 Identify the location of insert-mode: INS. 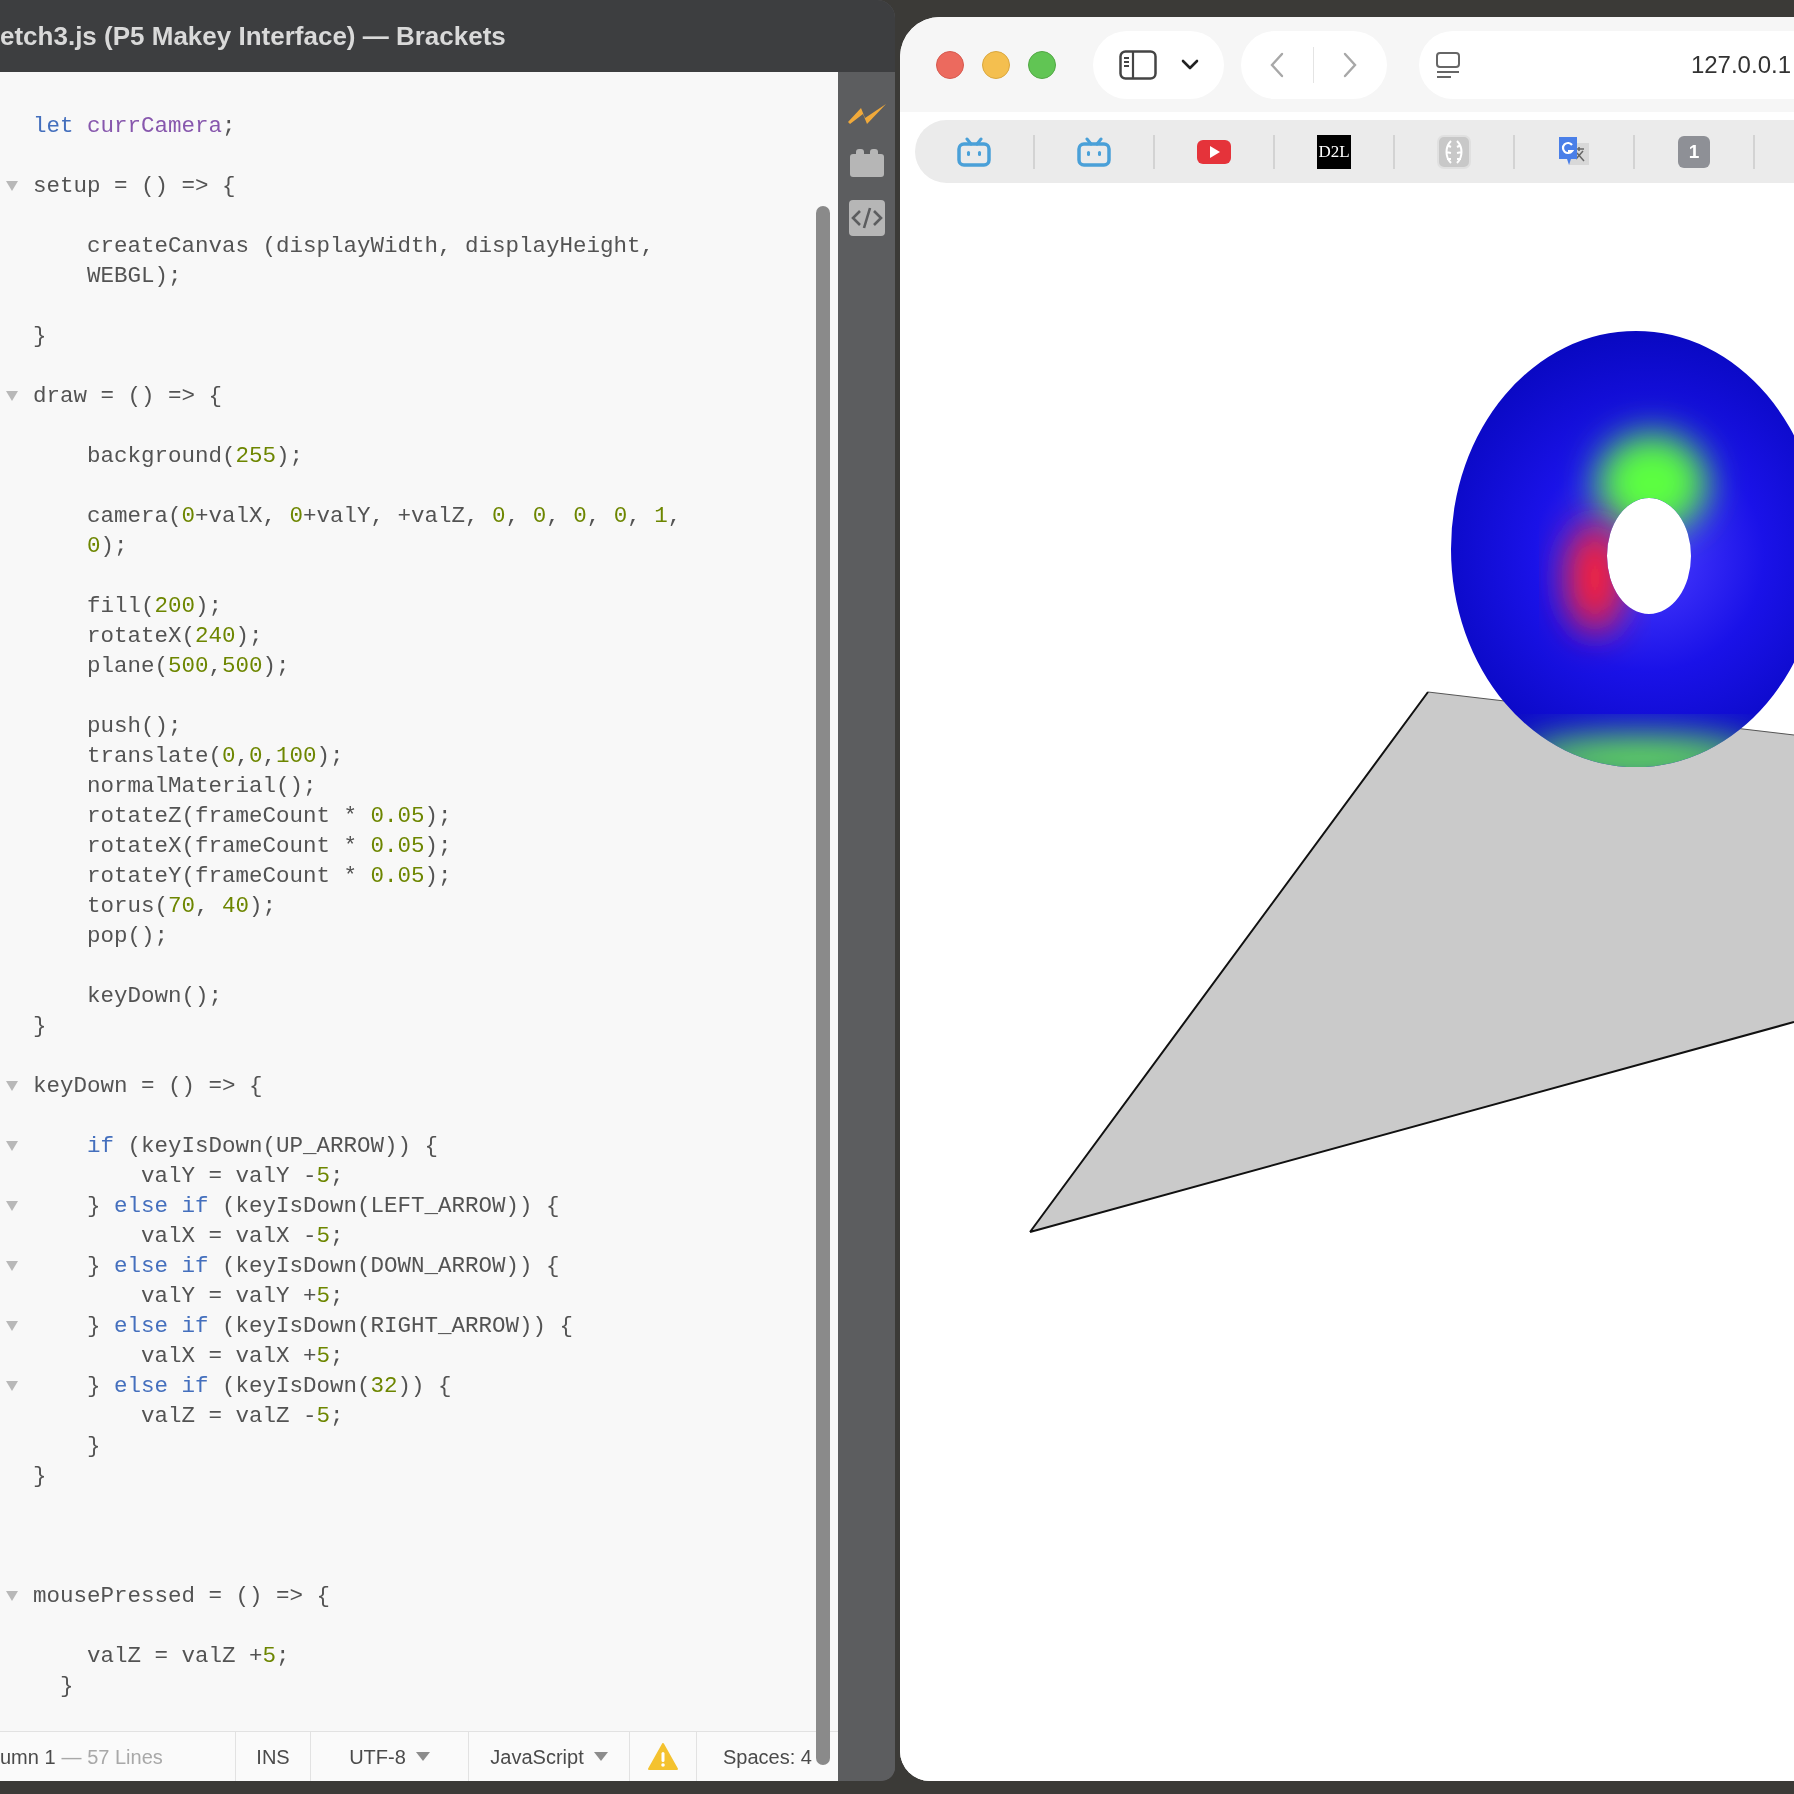
(273, 1756).